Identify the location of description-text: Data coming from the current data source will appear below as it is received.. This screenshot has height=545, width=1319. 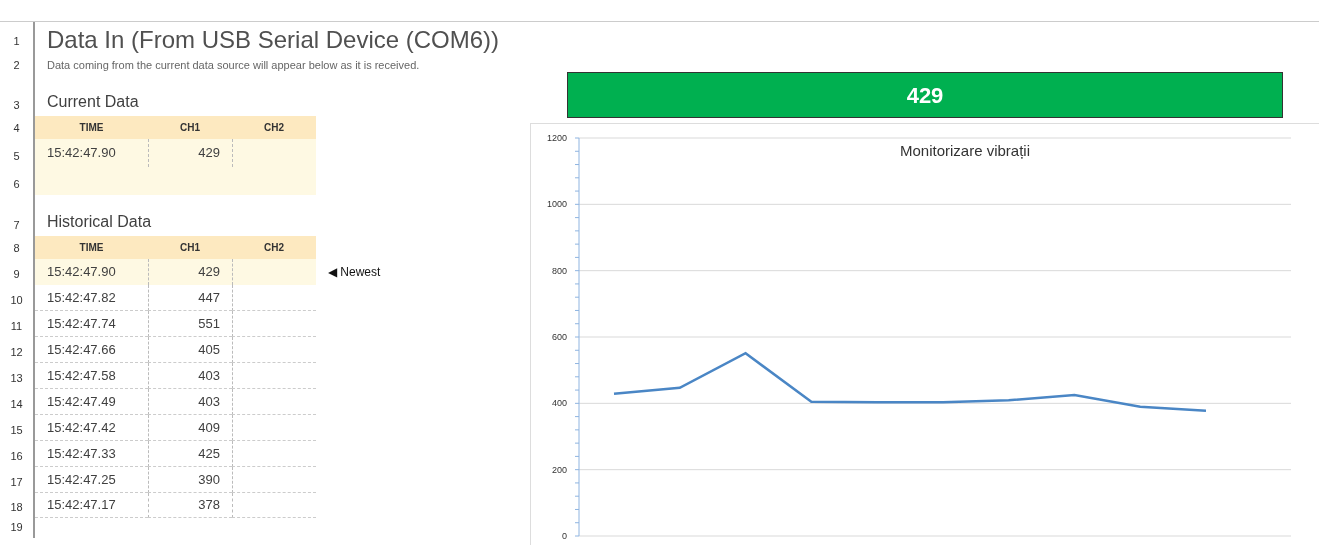
(233, 65).